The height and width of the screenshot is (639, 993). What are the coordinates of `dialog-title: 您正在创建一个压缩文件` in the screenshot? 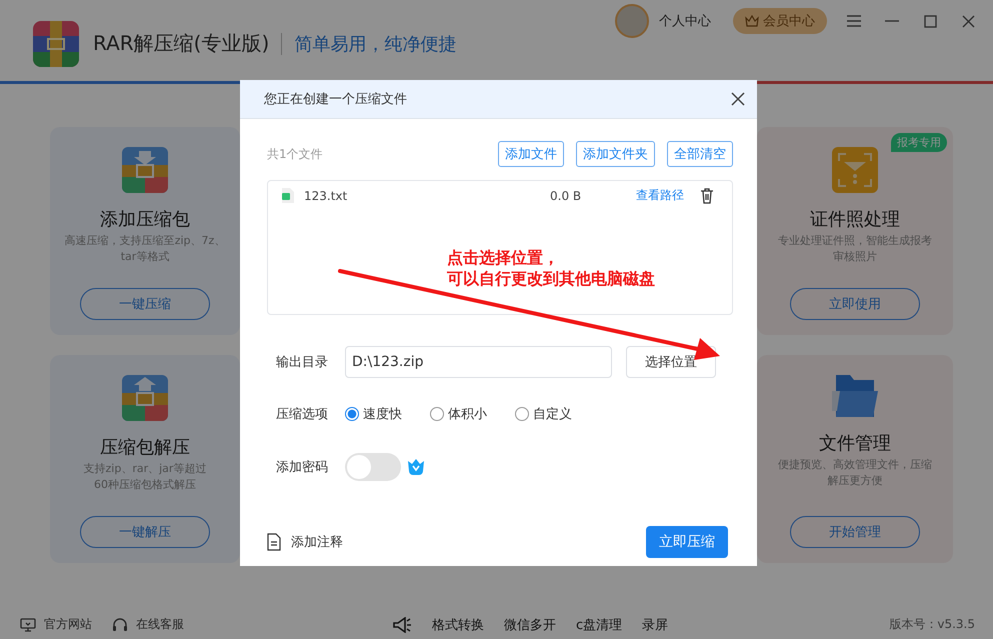 It's located at (336, 99).